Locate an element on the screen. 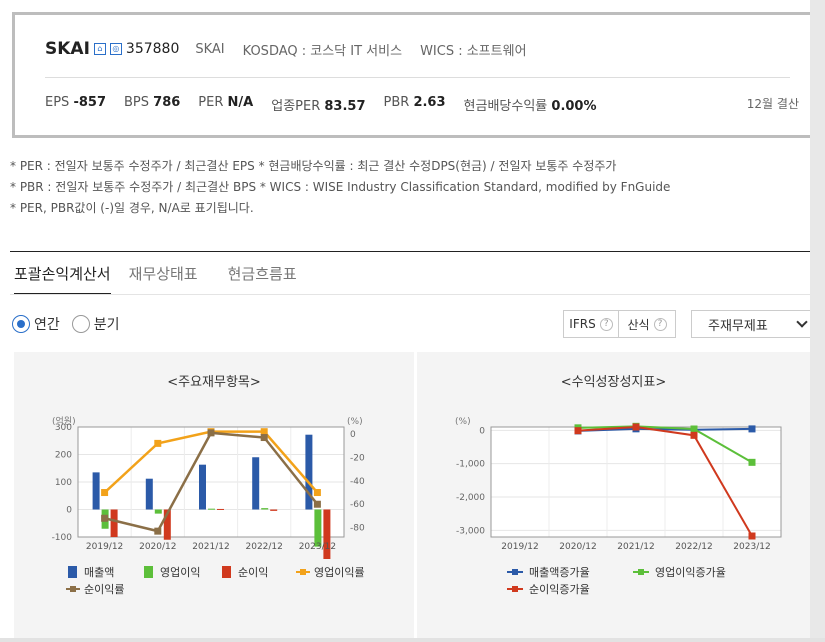 This screenshot has width=825, height=642. legend-label: 영업이익률 is located at coordinates (339, 572).